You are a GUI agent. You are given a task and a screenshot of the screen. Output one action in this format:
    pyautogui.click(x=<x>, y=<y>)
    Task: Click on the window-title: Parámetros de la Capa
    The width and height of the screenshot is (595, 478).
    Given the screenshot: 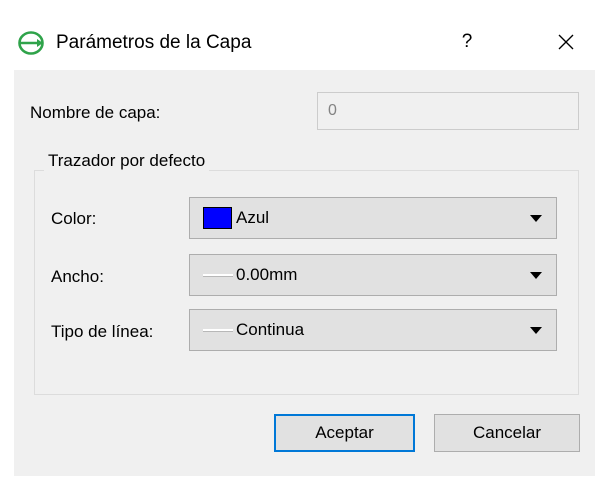 What is the action you would take?
    pyautogui.click(x=154, y=42)
    